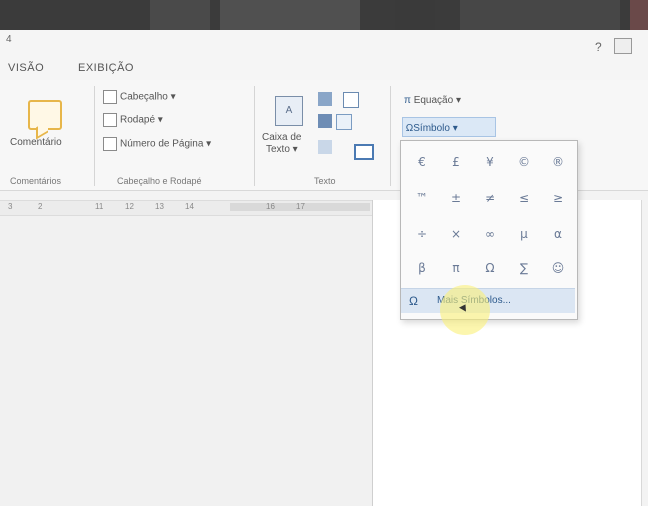 The height and width of the screenshot is (506, 648). Describe the element at coordinates (159, 181) in the screenshot. I see `group-label-header-footer: Cabeçalho e Rodapé` at that location.